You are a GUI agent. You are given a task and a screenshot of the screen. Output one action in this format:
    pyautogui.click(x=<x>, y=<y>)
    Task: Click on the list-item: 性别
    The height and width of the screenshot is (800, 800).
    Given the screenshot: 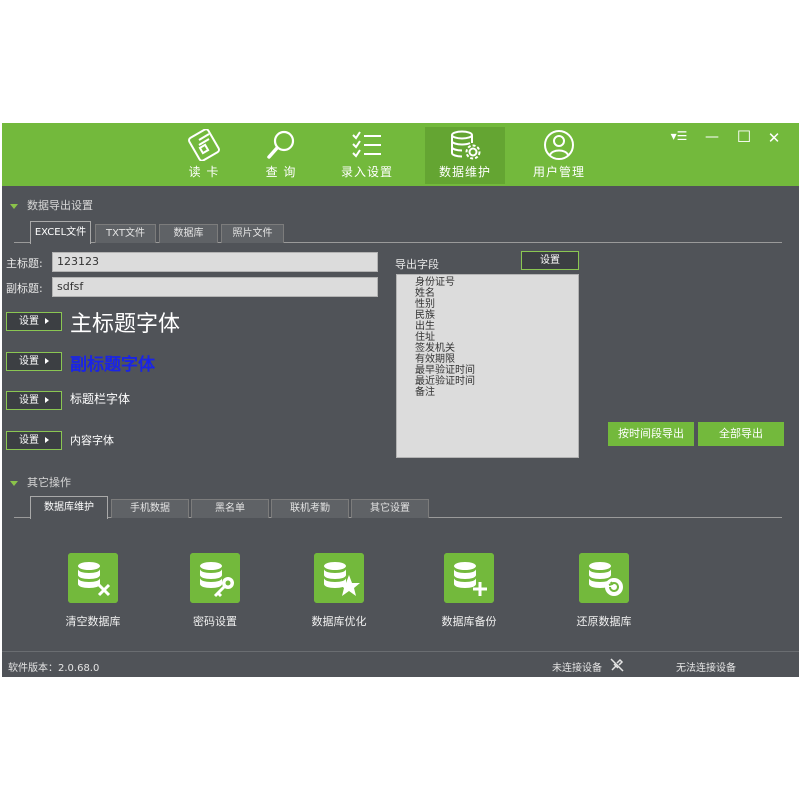 What is the action you would take?
    pyautogui.click(x=496, y=304)
    